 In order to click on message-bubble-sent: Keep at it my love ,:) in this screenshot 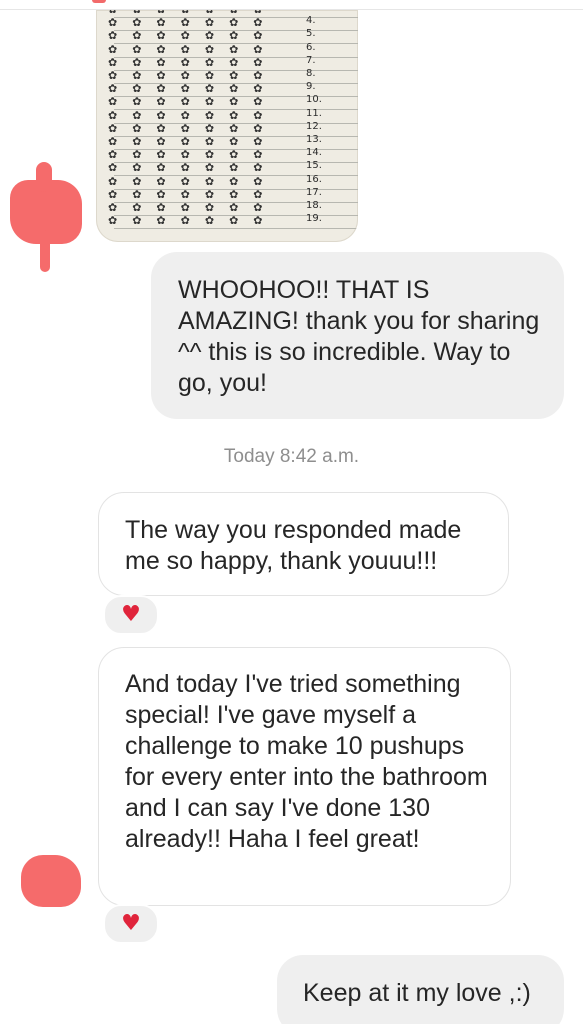, I will do `click(420, 989)`.